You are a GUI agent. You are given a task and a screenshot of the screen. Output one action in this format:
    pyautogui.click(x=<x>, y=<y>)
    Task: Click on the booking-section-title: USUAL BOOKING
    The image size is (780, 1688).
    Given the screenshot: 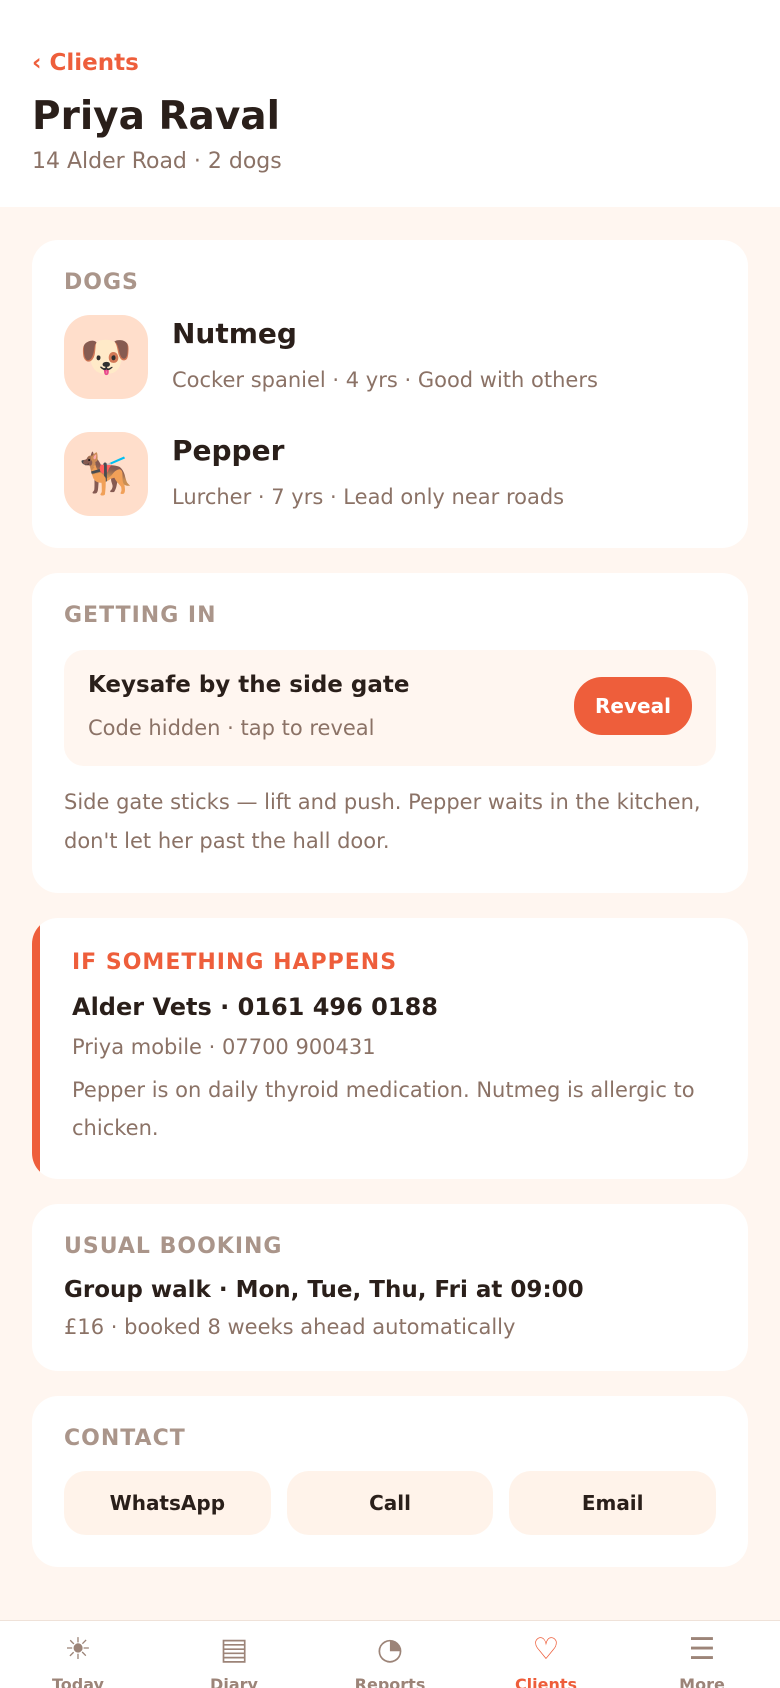 What is the action you would take?
    pyautogui.click(x=173, y=1246)
    